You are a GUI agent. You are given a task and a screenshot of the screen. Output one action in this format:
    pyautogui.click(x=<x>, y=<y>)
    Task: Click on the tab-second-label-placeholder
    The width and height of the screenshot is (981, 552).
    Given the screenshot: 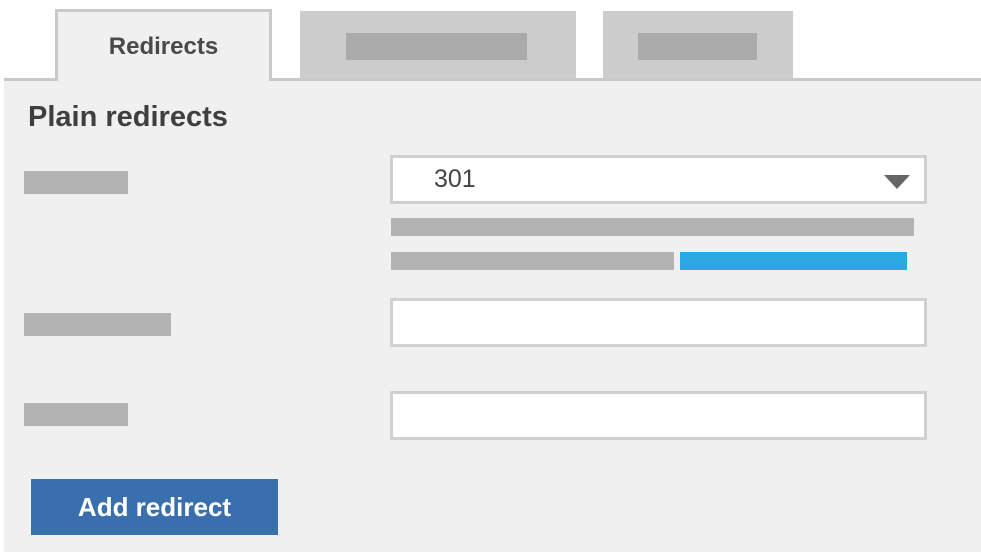 What is the action you would take?
    pyautogui.click(x=436, y=46)
    